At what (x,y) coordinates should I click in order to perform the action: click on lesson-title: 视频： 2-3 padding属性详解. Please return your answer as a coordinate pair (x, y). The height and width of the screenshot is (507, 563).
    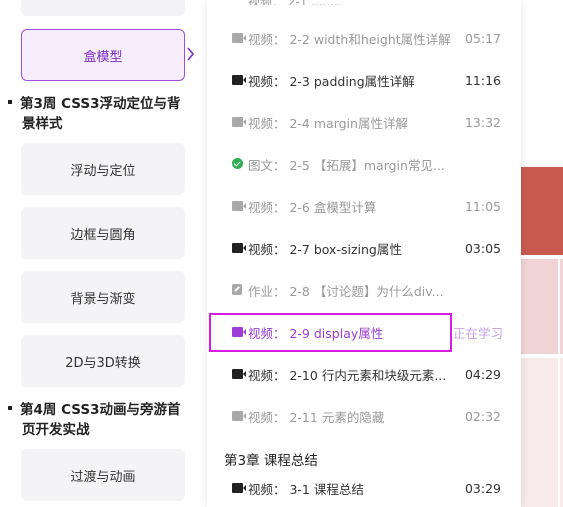
    Looking at the image, I should click on (331, 81).